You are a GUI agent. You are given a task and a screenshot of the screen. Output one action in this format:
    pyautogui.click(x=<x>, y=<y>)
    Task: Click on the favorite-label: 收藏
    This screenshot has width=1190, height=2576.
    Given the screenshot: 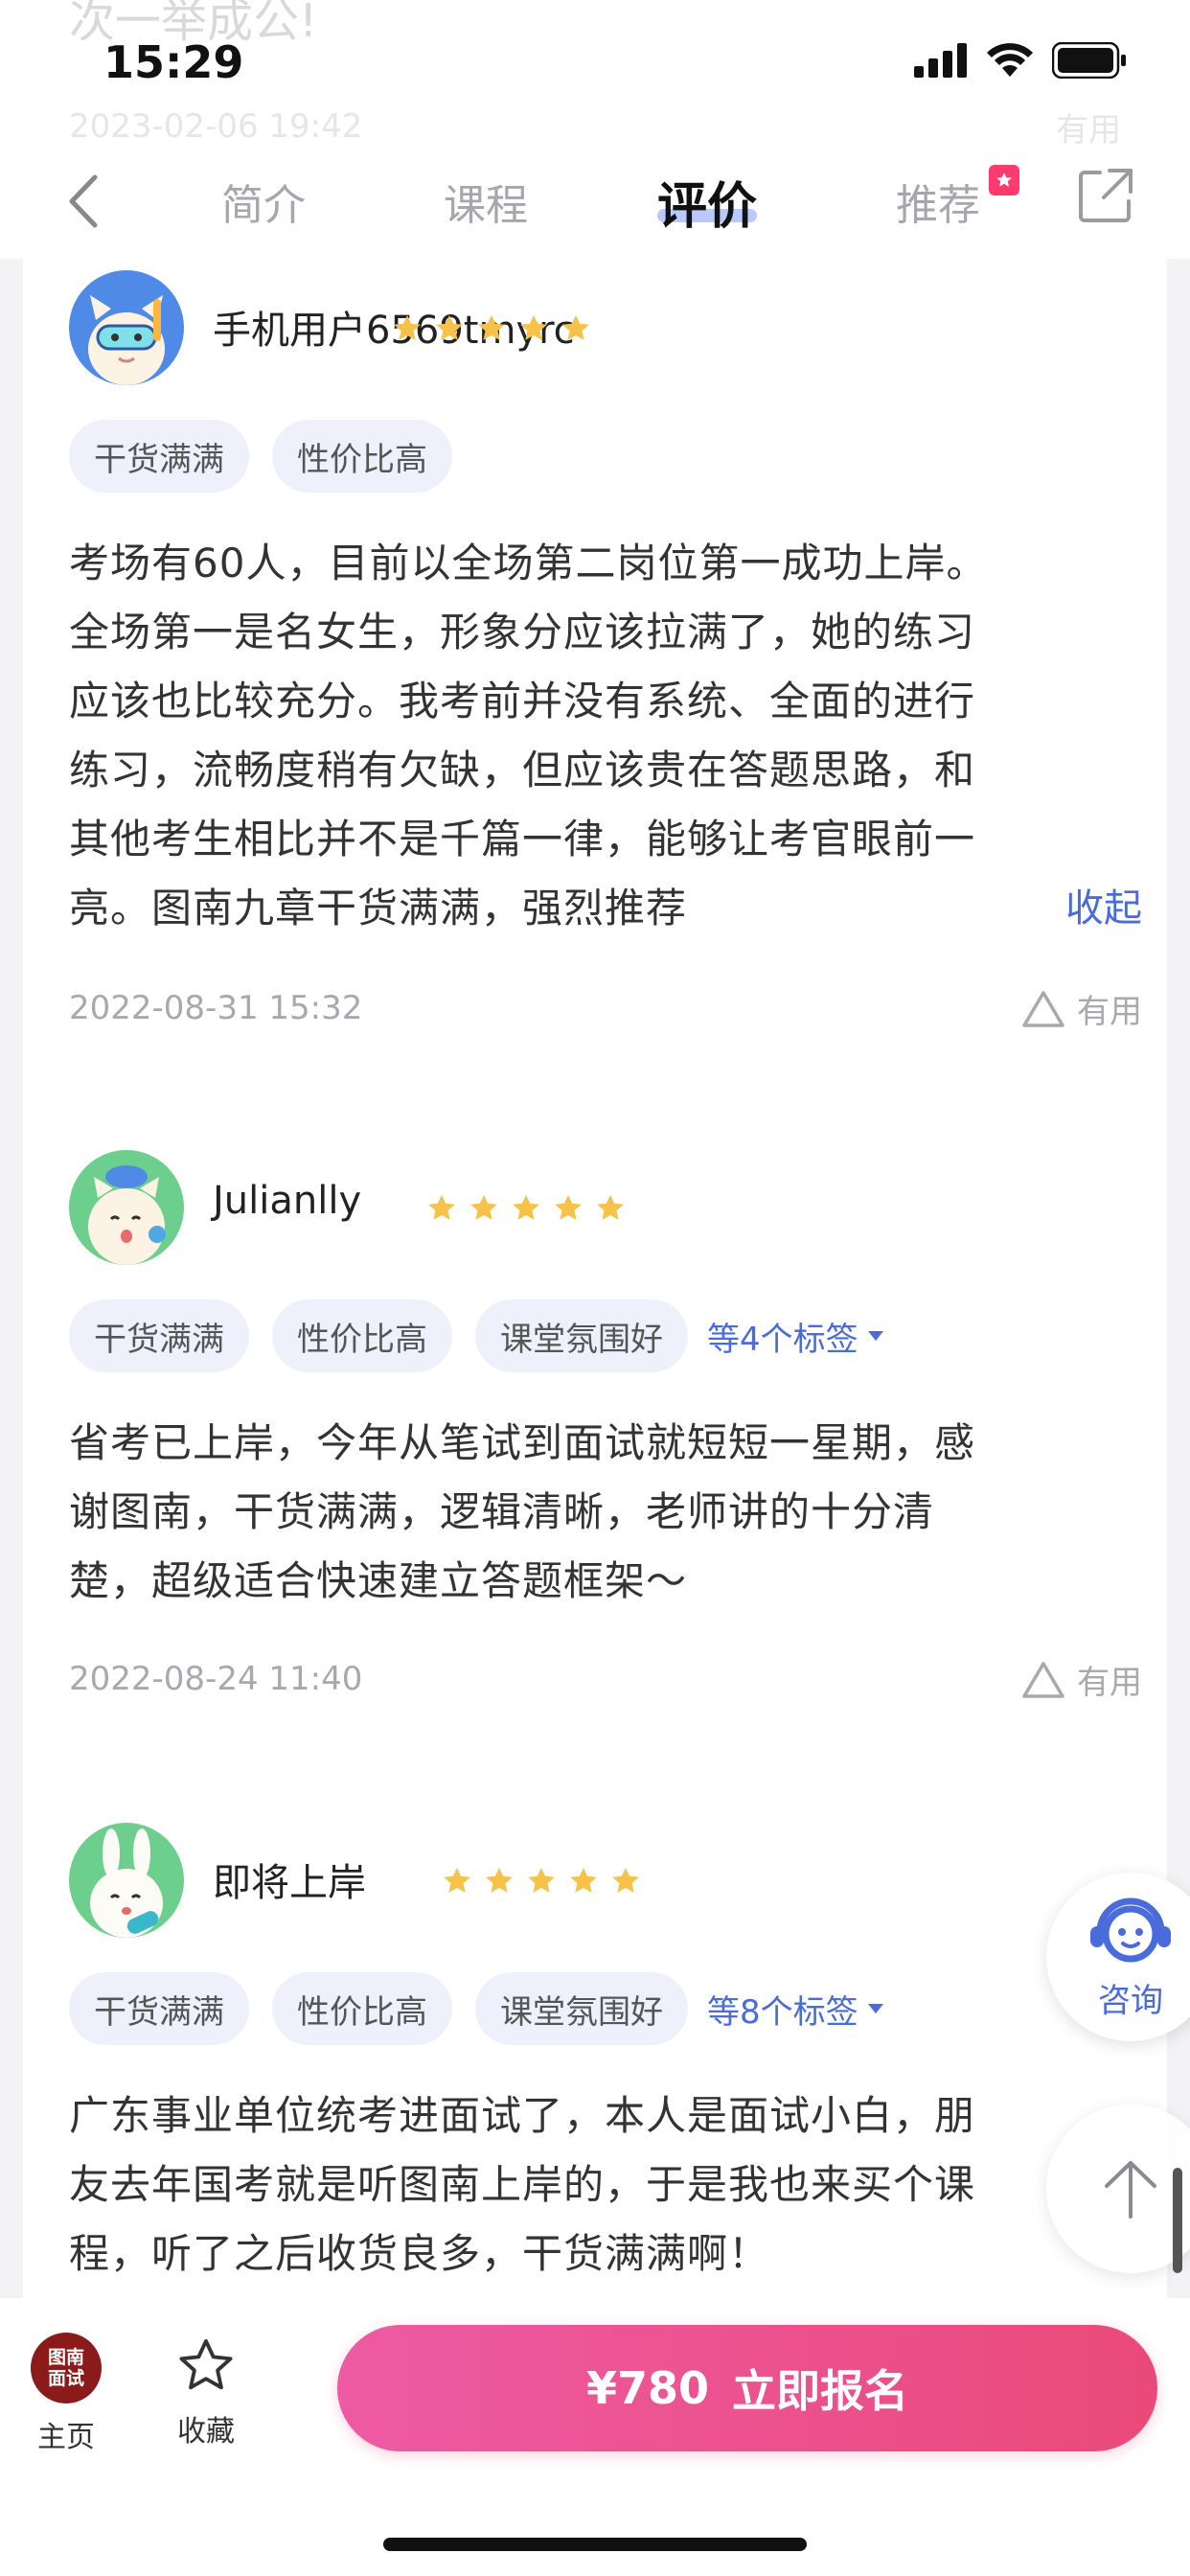 What is the action you would take?
    pyautogui.click(x=206, y=2432)
    